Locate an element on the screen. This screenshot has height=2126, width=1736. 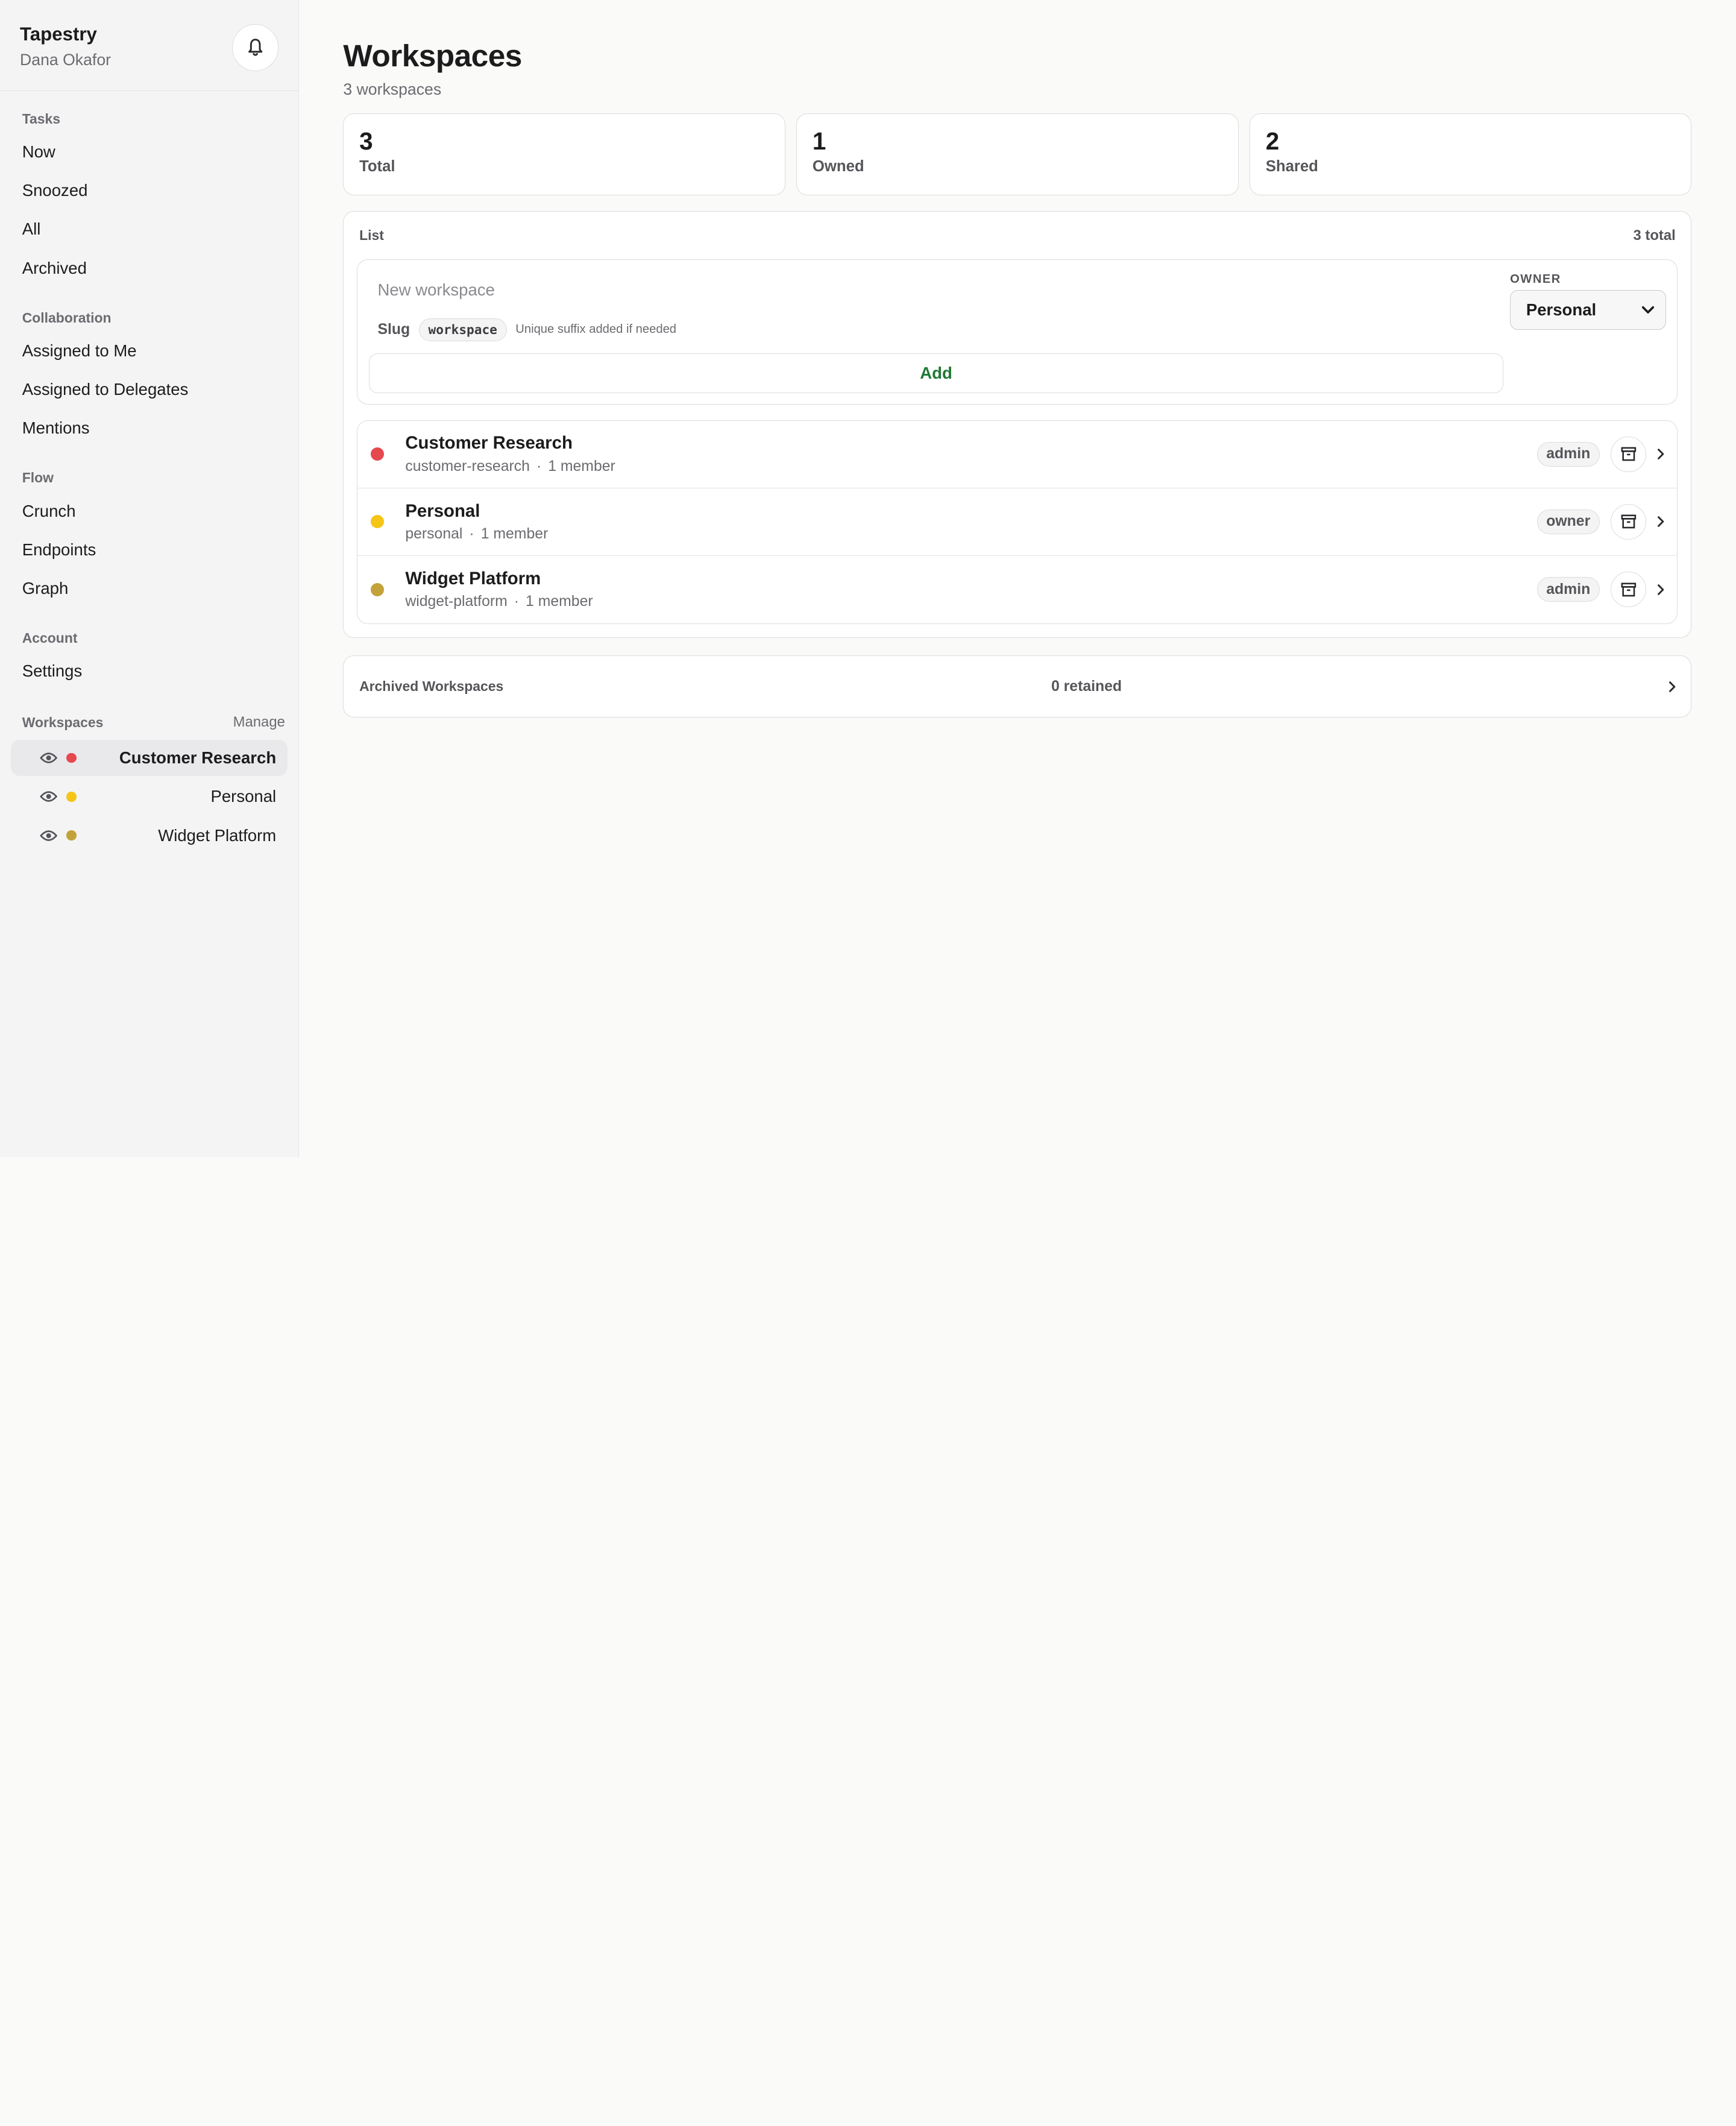
sidebar-item-crunch: Crunch is located at coordinates (149, 511).